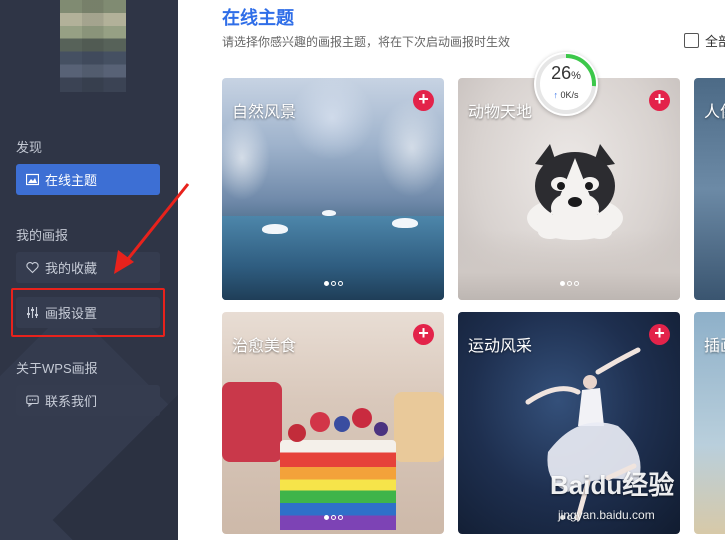  What do you see at coordinates (32, 268) in the screenshot?
I see `heart-icon` at bounding box center [32, 268].